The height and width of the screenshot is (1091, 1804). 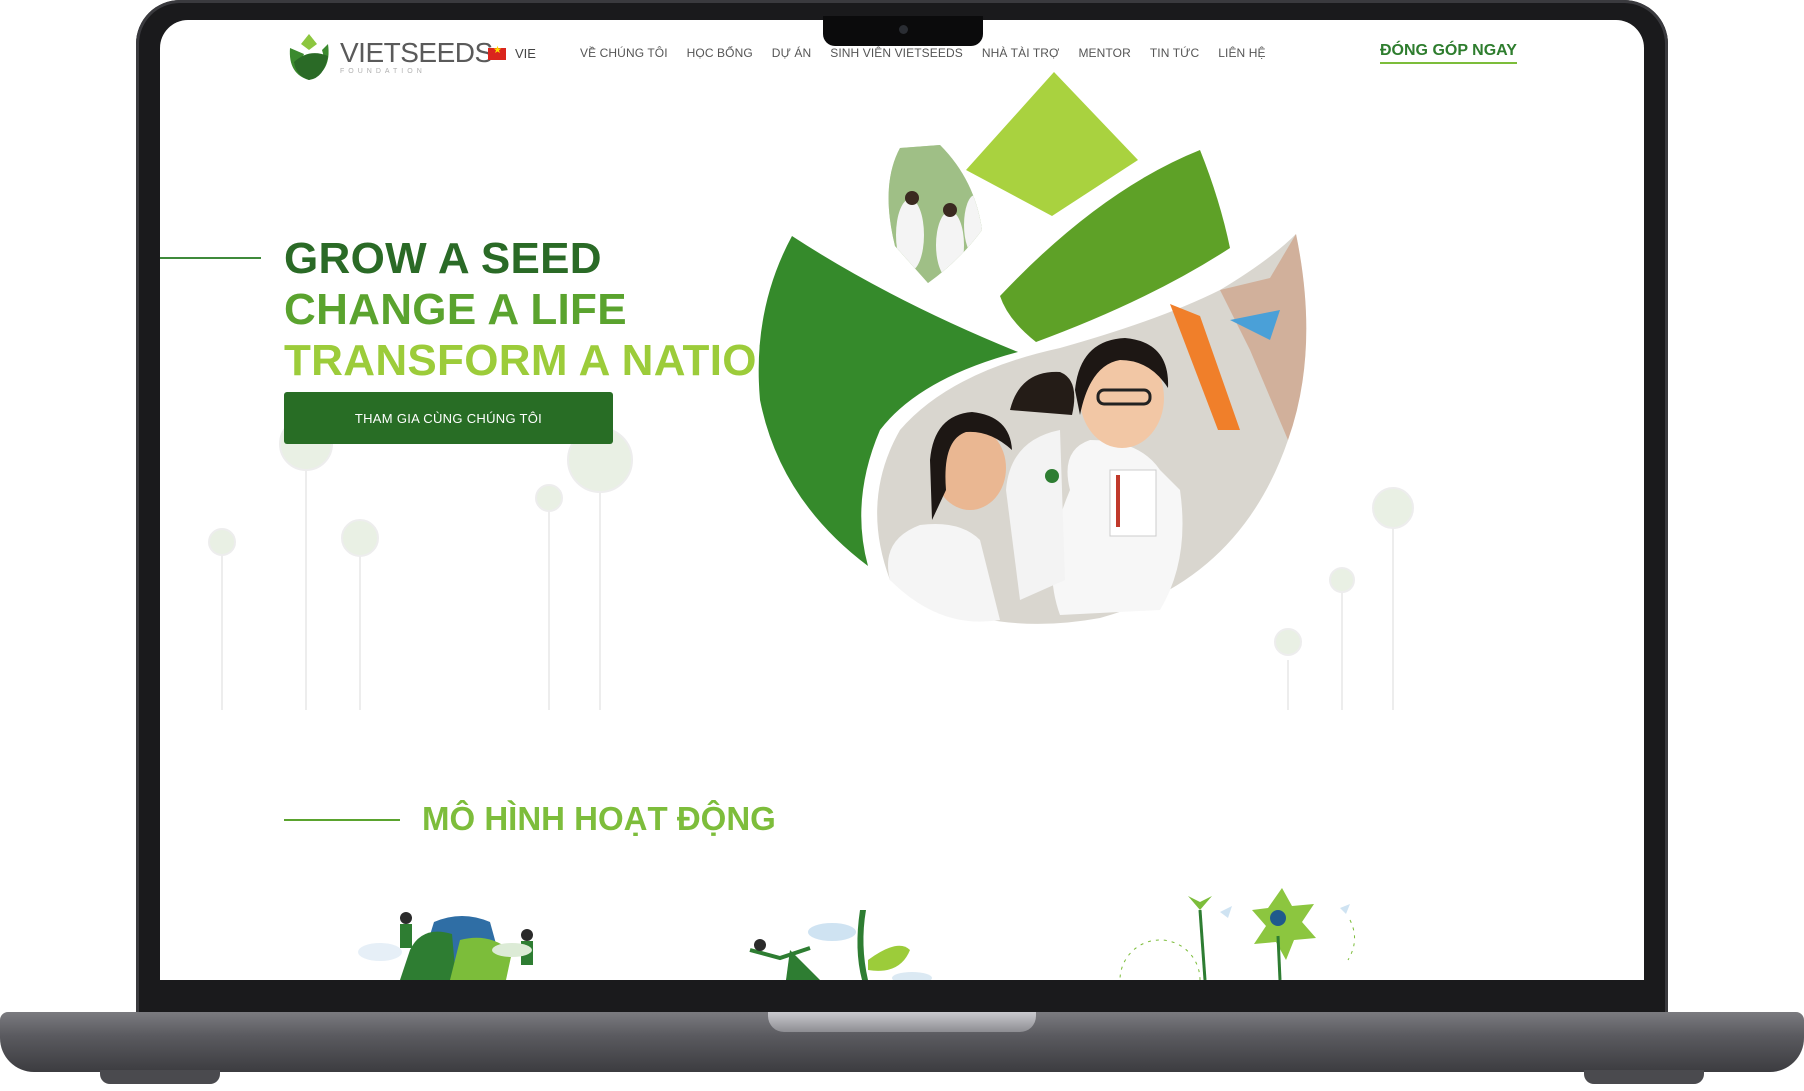 I want to click on camera-icon, so click(x=903, y=29).